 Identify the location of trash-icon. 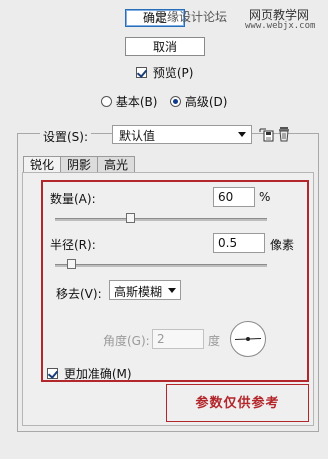
(284, 134).